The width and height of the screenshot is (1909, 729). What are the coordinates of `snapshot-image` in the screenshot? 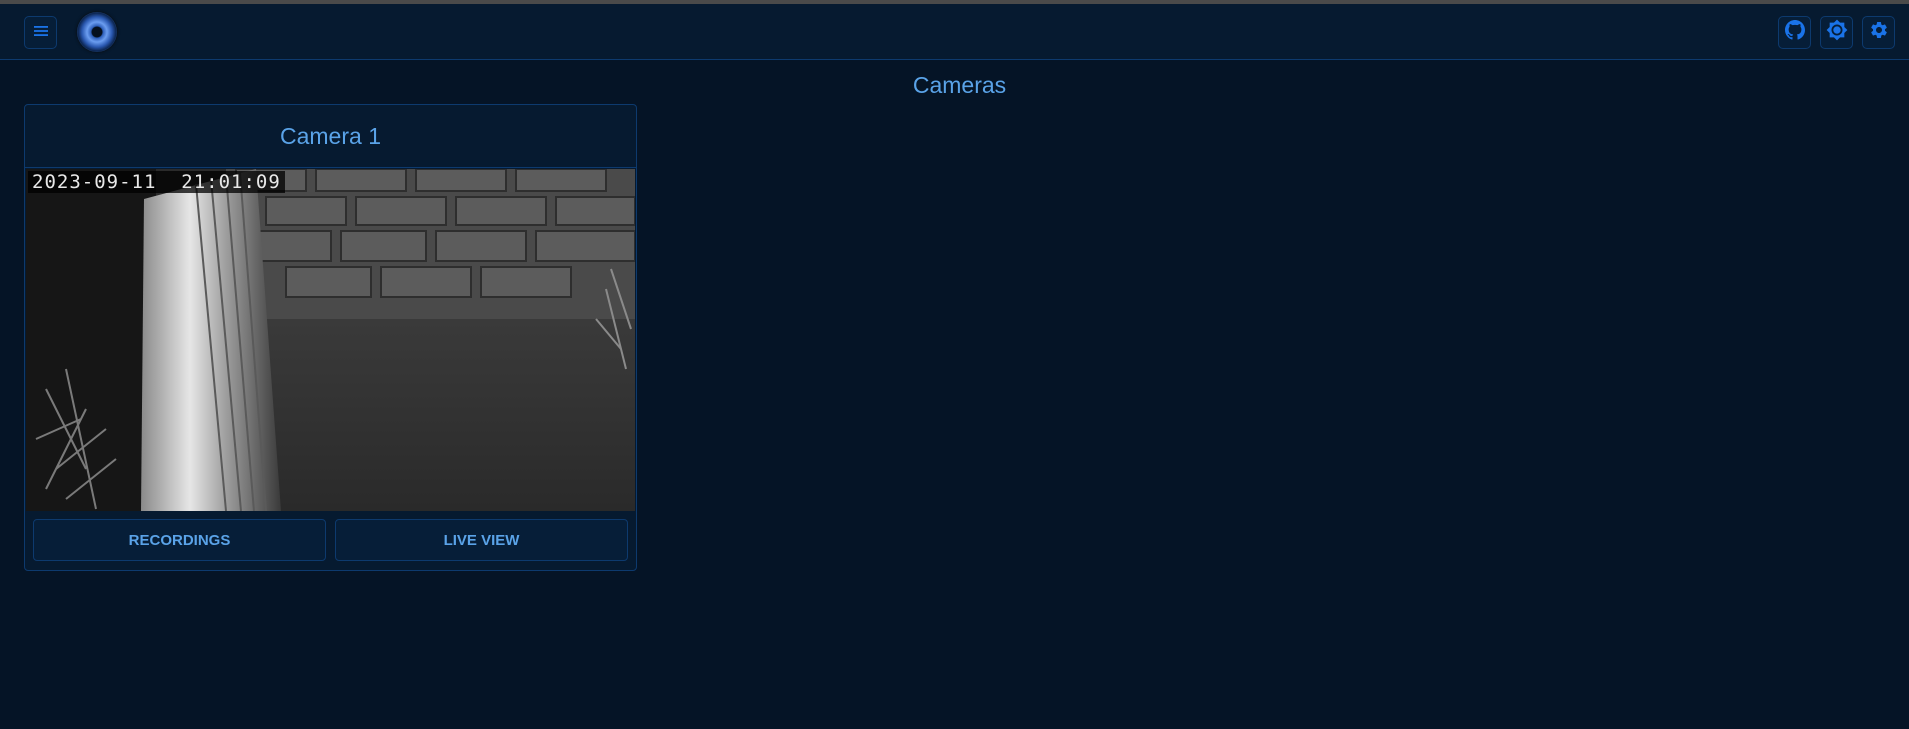 It's located at (330, 340).